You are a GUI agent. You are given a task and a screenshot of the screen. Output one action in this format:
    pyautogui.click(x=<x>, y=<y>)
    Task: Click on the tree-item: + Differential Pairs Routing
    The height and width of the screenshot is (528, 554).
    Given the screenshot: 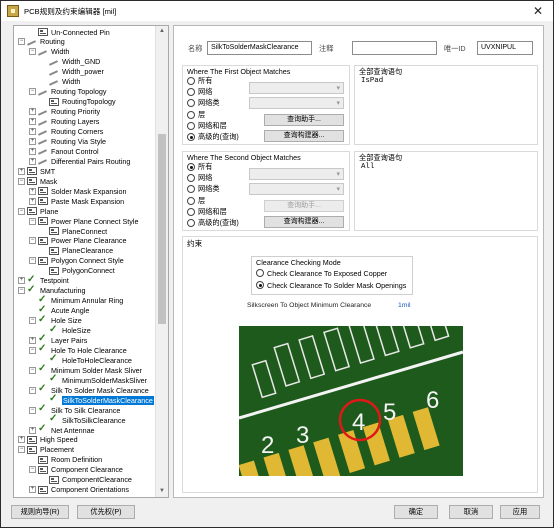 What is the action you would take?
    pyautogui.click(x=79, y=161)
    